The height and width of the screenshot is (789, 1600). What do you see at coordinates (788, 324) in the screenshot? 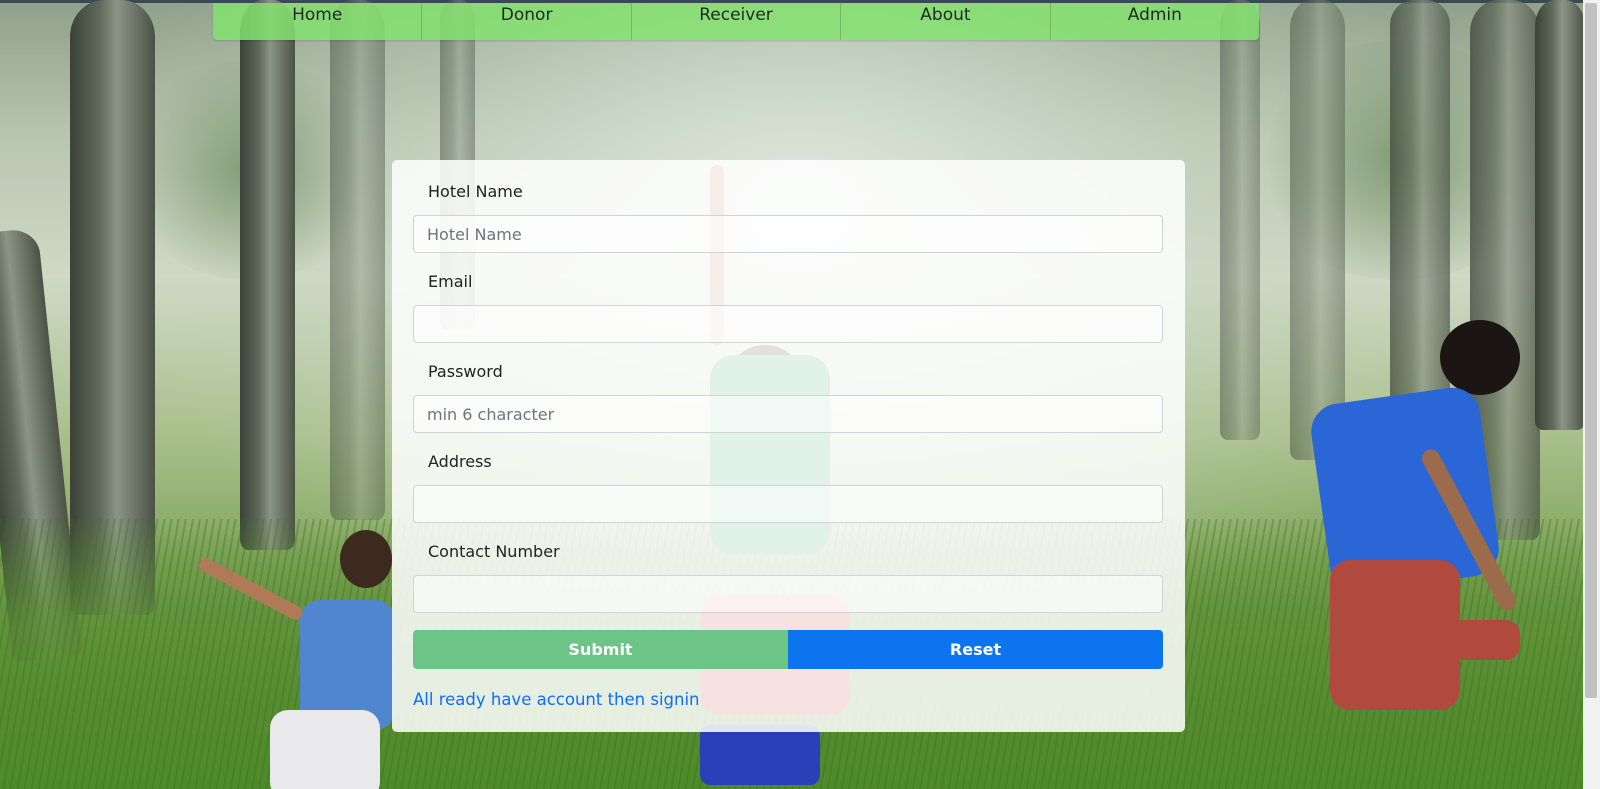
I see `email-input` at bounding box center [788, 324].